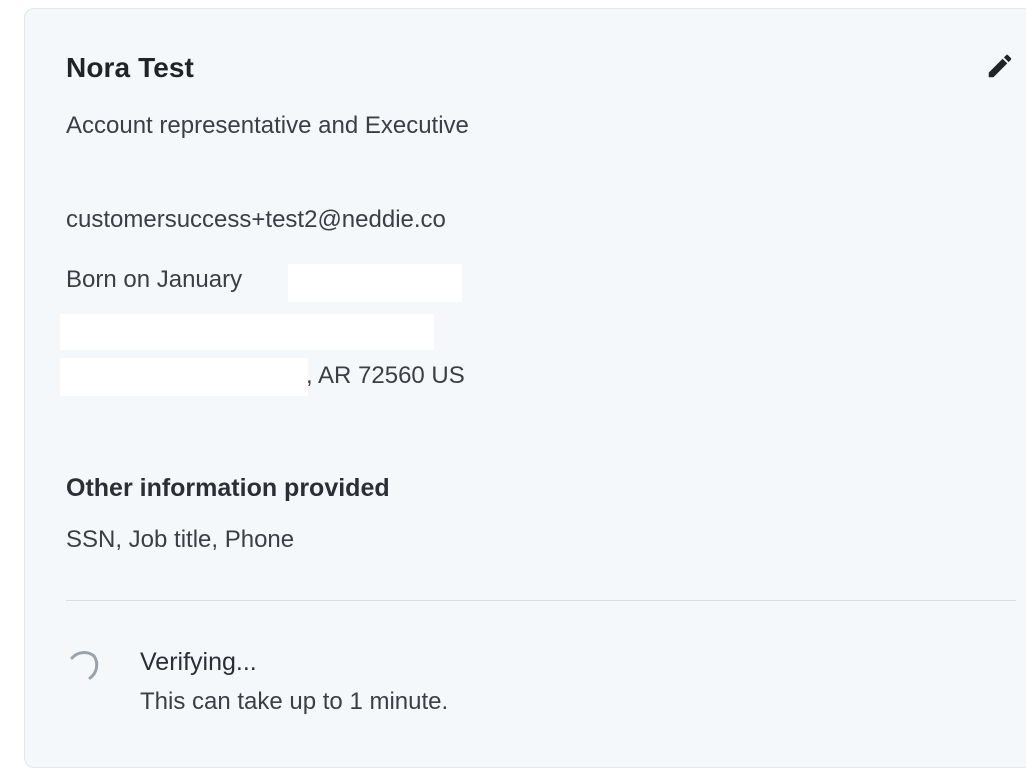 The height and width of the screenshot is (768, 1026). I want to click on birth-date: Born on January, so click(154, 280).